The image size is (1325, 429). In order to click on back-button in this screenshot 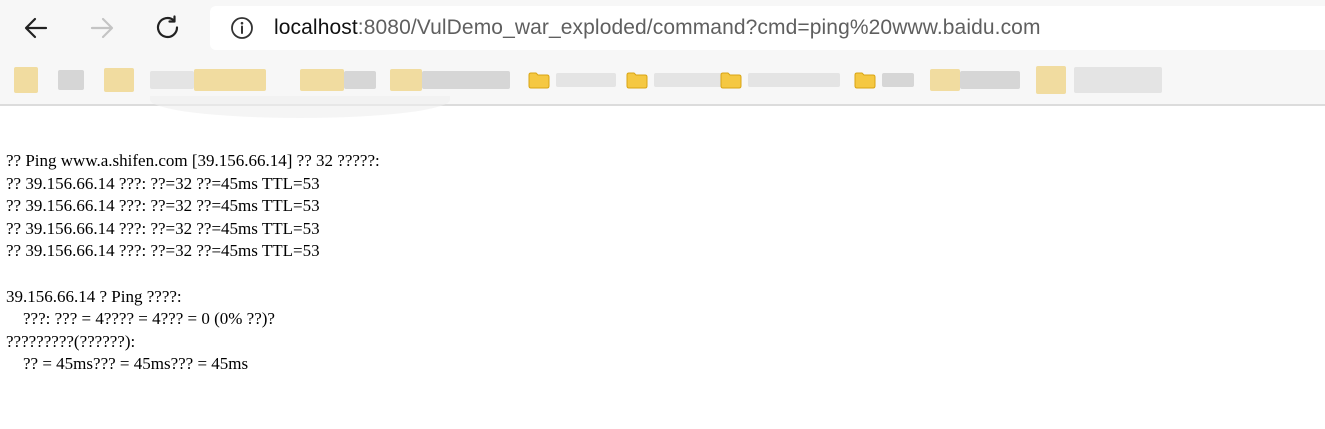, I will do `click(36, 28)`.